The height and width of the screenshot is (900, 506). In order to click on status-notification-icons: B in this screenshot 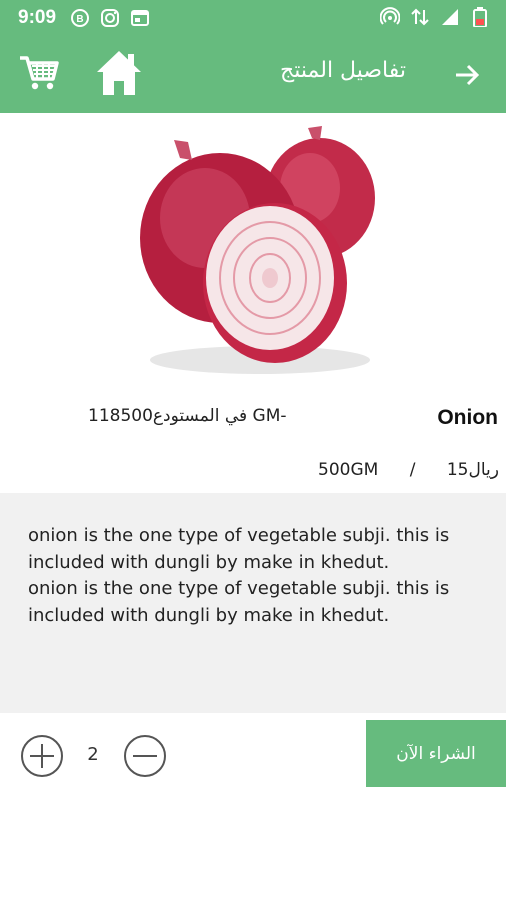, I will do `click(110, 18)`.